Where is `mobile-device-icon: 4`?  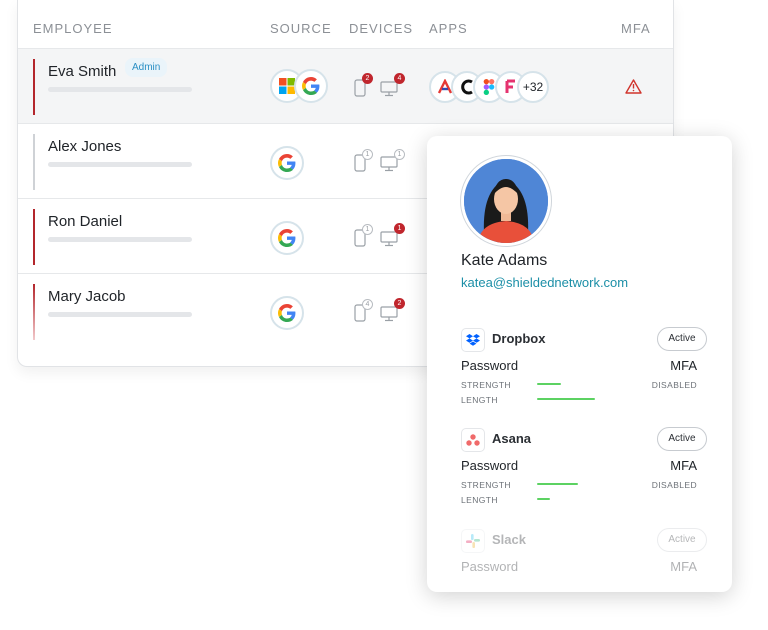
mobile-device-icon: 4 is located at coordinates (363, 313).